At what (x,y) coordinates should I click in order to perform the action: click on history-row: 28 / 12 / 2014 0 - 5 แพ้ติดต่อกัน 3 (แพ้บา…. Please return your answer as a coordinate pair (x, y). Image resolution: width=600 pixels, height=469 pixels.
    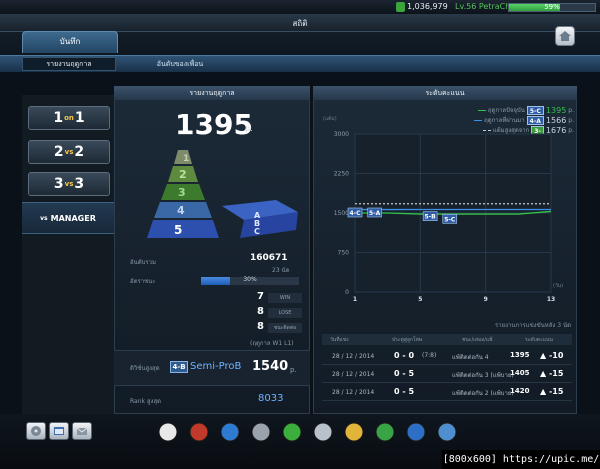
    Looking at the image, I should click on (447, 374).